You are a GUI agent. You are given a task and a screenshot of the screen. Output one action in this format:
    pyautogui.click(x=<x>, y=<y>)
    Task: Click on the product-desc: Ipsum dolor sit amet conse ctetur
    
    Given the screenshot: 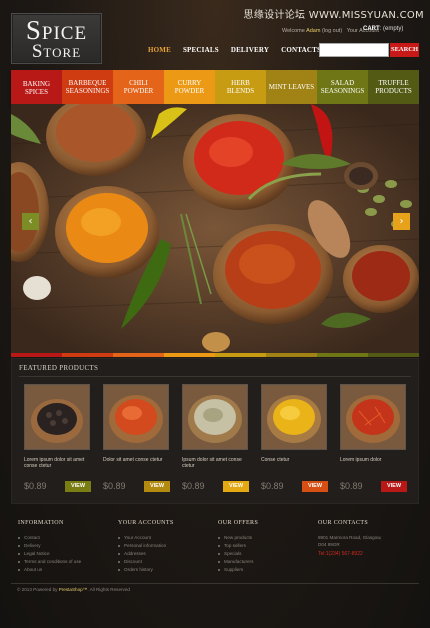 What is the action you would take?
    pyautogui.click(x=212, y=463)
    